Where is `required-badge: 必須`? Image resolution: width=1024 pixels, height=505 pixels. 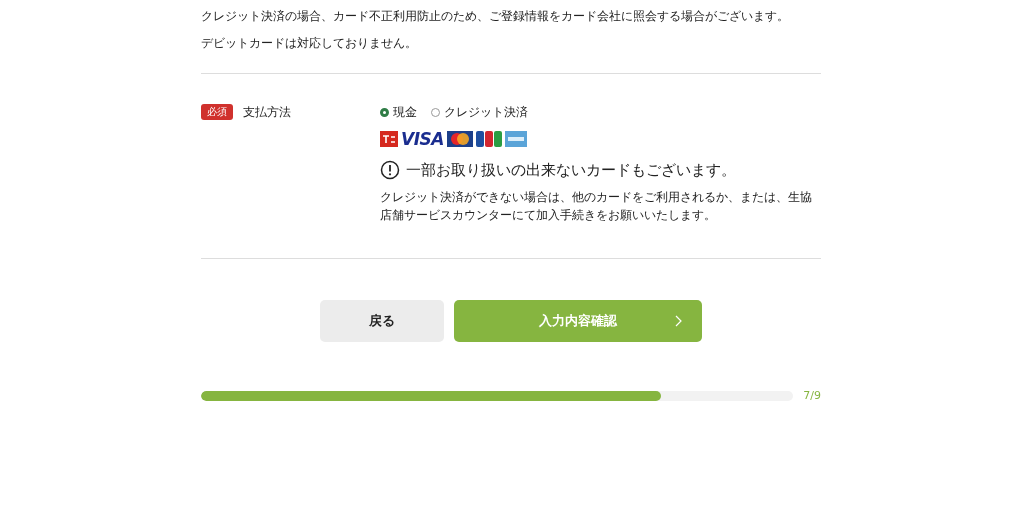 required-badge: 必須 is located at coordinates (217, 112).